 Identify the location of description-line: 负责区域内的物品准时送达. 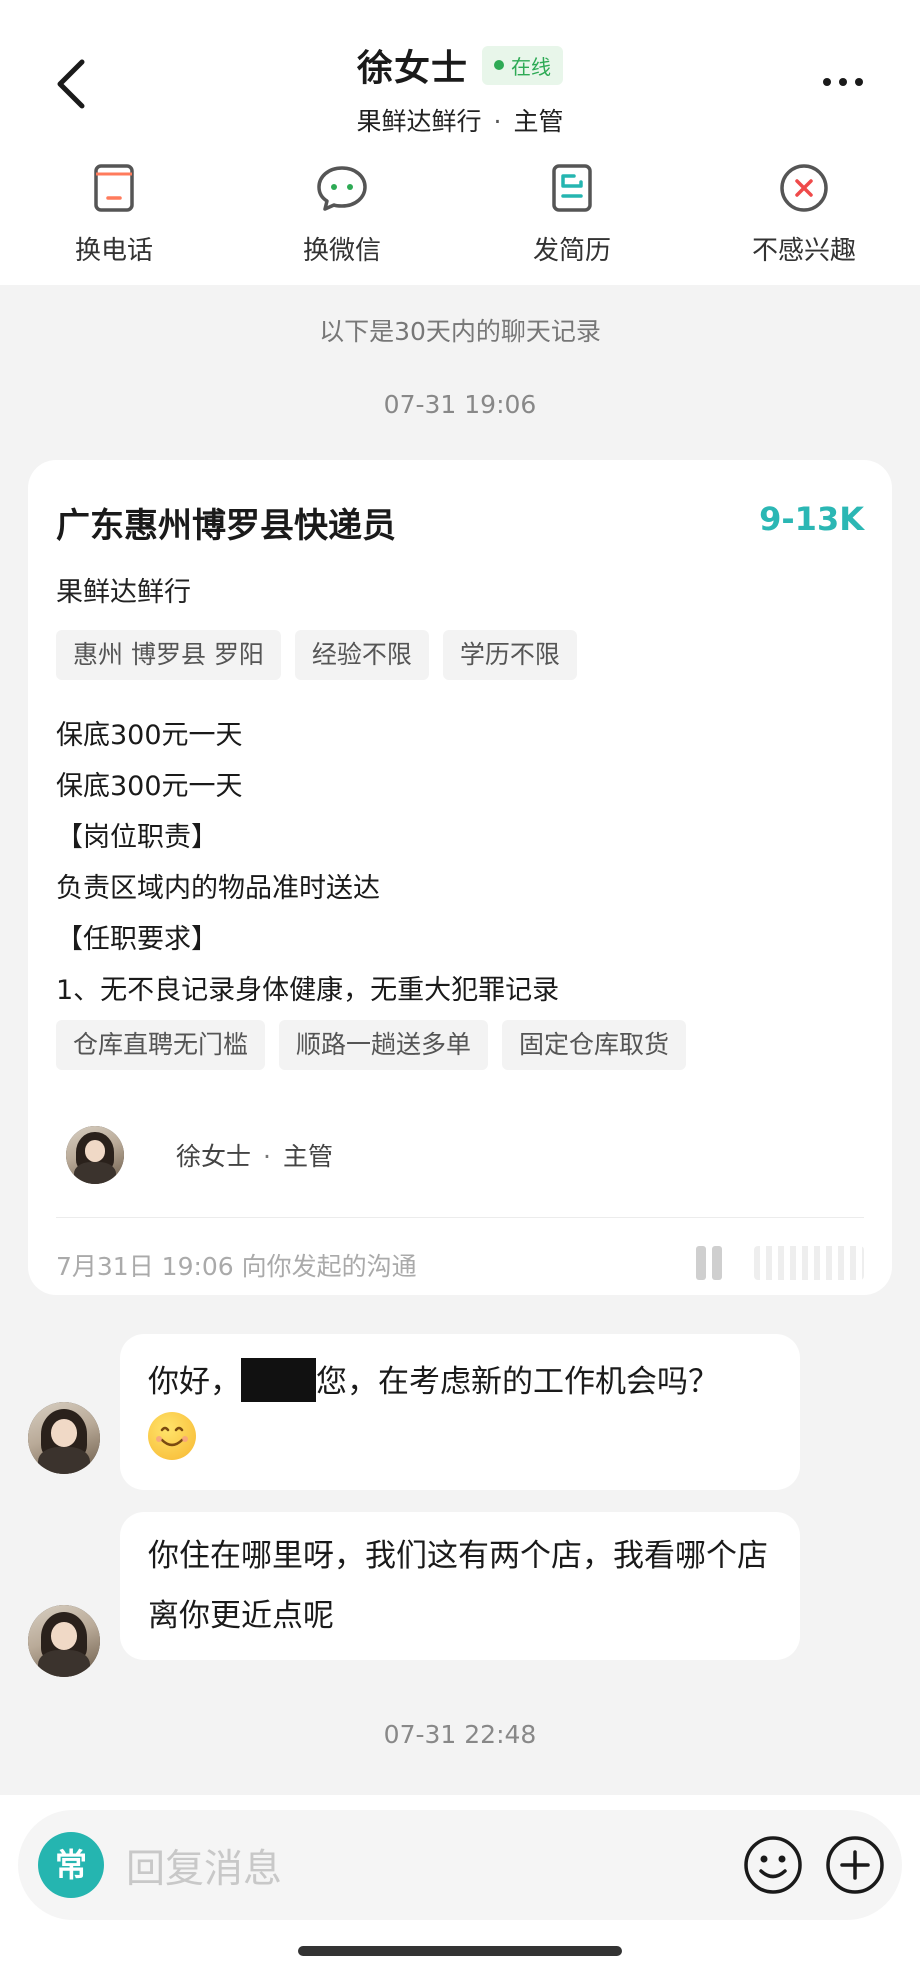
(218, 888).